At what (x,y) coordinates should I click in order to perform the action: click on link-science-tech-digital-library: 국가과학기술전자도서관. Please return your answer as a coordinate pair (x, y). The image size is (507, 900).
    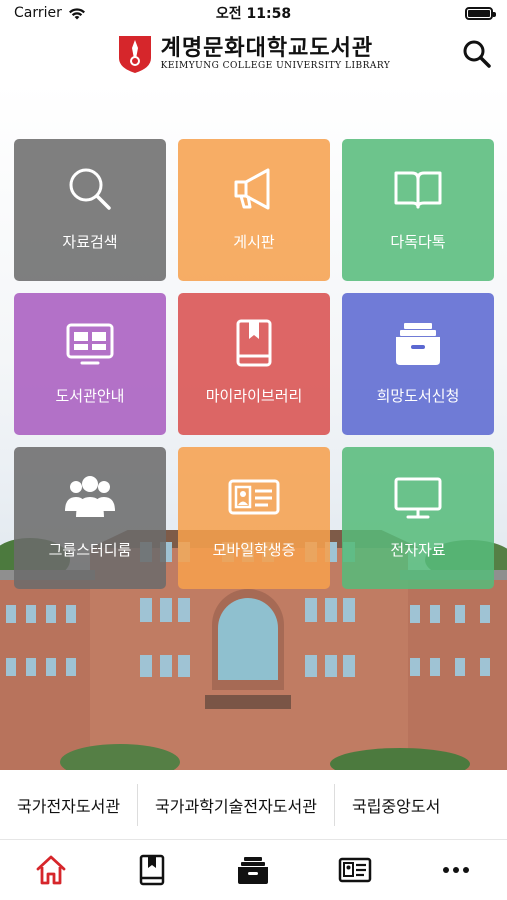
    Looking at the image, I should click on (236, 804).